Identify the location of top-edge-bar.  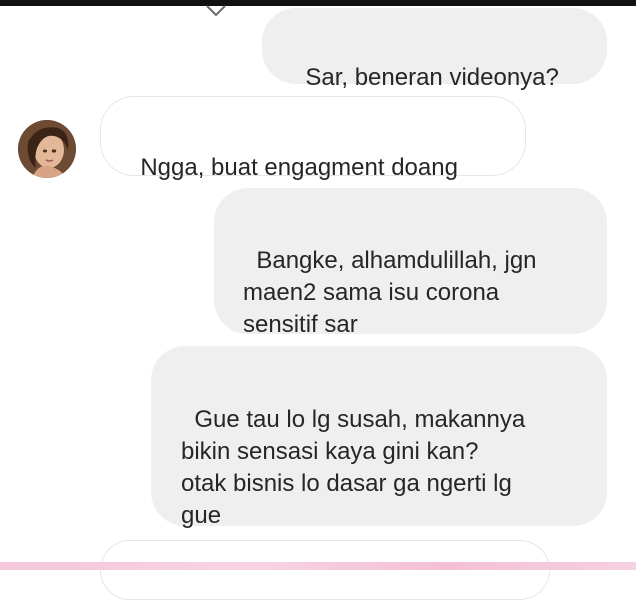
(318, 3).